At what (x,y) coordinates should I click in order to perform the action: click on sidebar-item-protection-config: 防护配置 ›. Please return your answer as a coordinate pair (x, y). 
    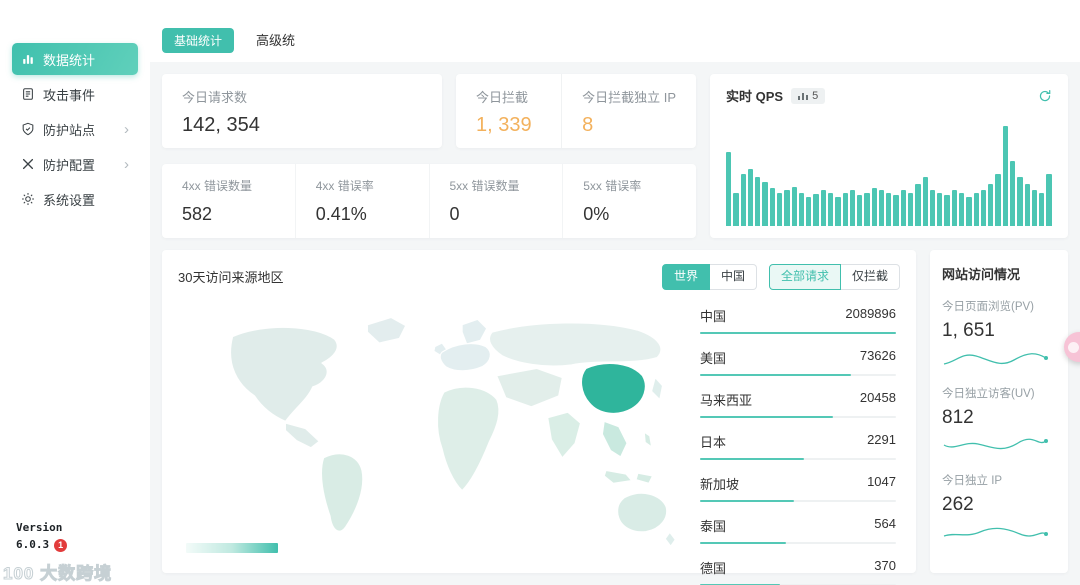
    Looking at the image, I should click on (75, 164).